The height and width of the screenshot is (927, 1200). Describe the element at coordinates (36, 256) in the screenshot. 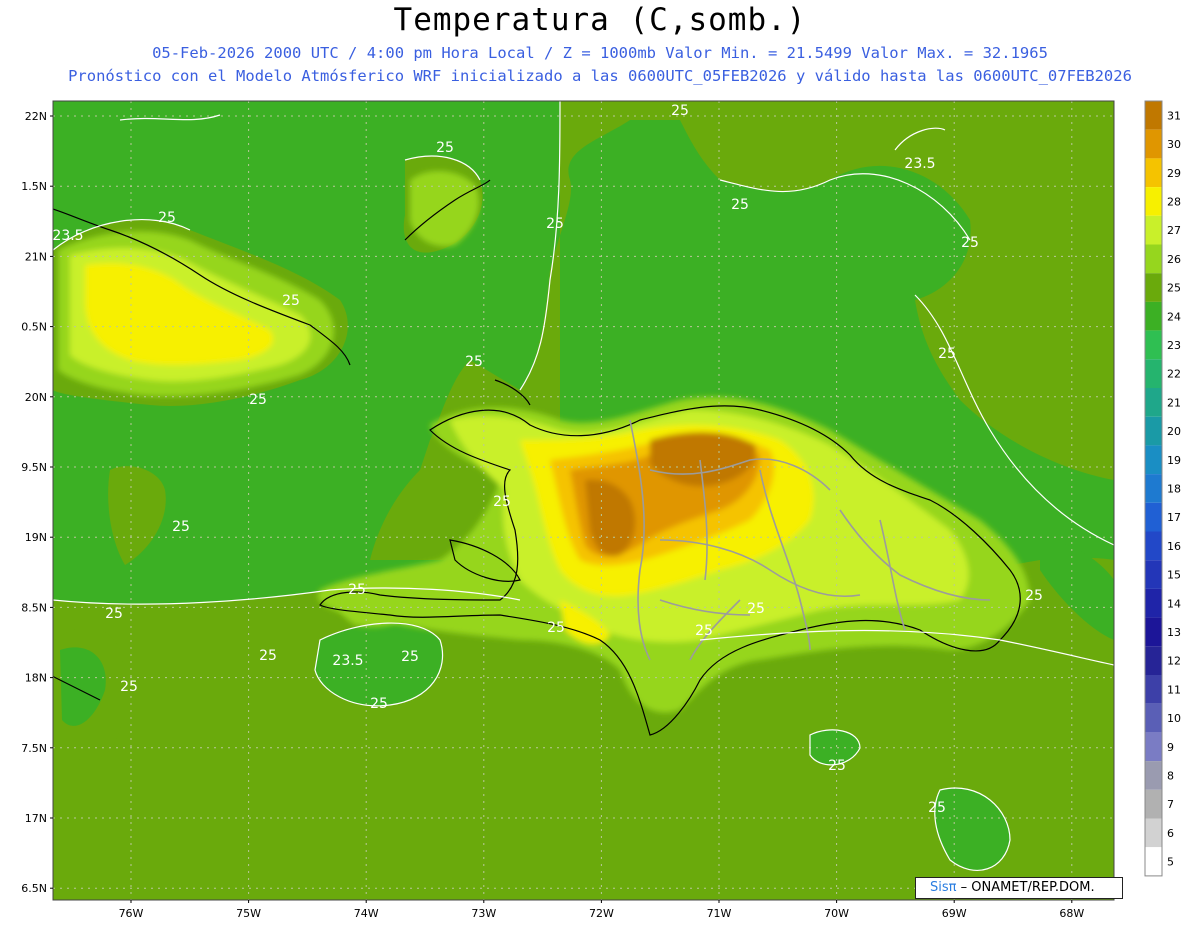

I see `latitude-label: 21N` at that location.